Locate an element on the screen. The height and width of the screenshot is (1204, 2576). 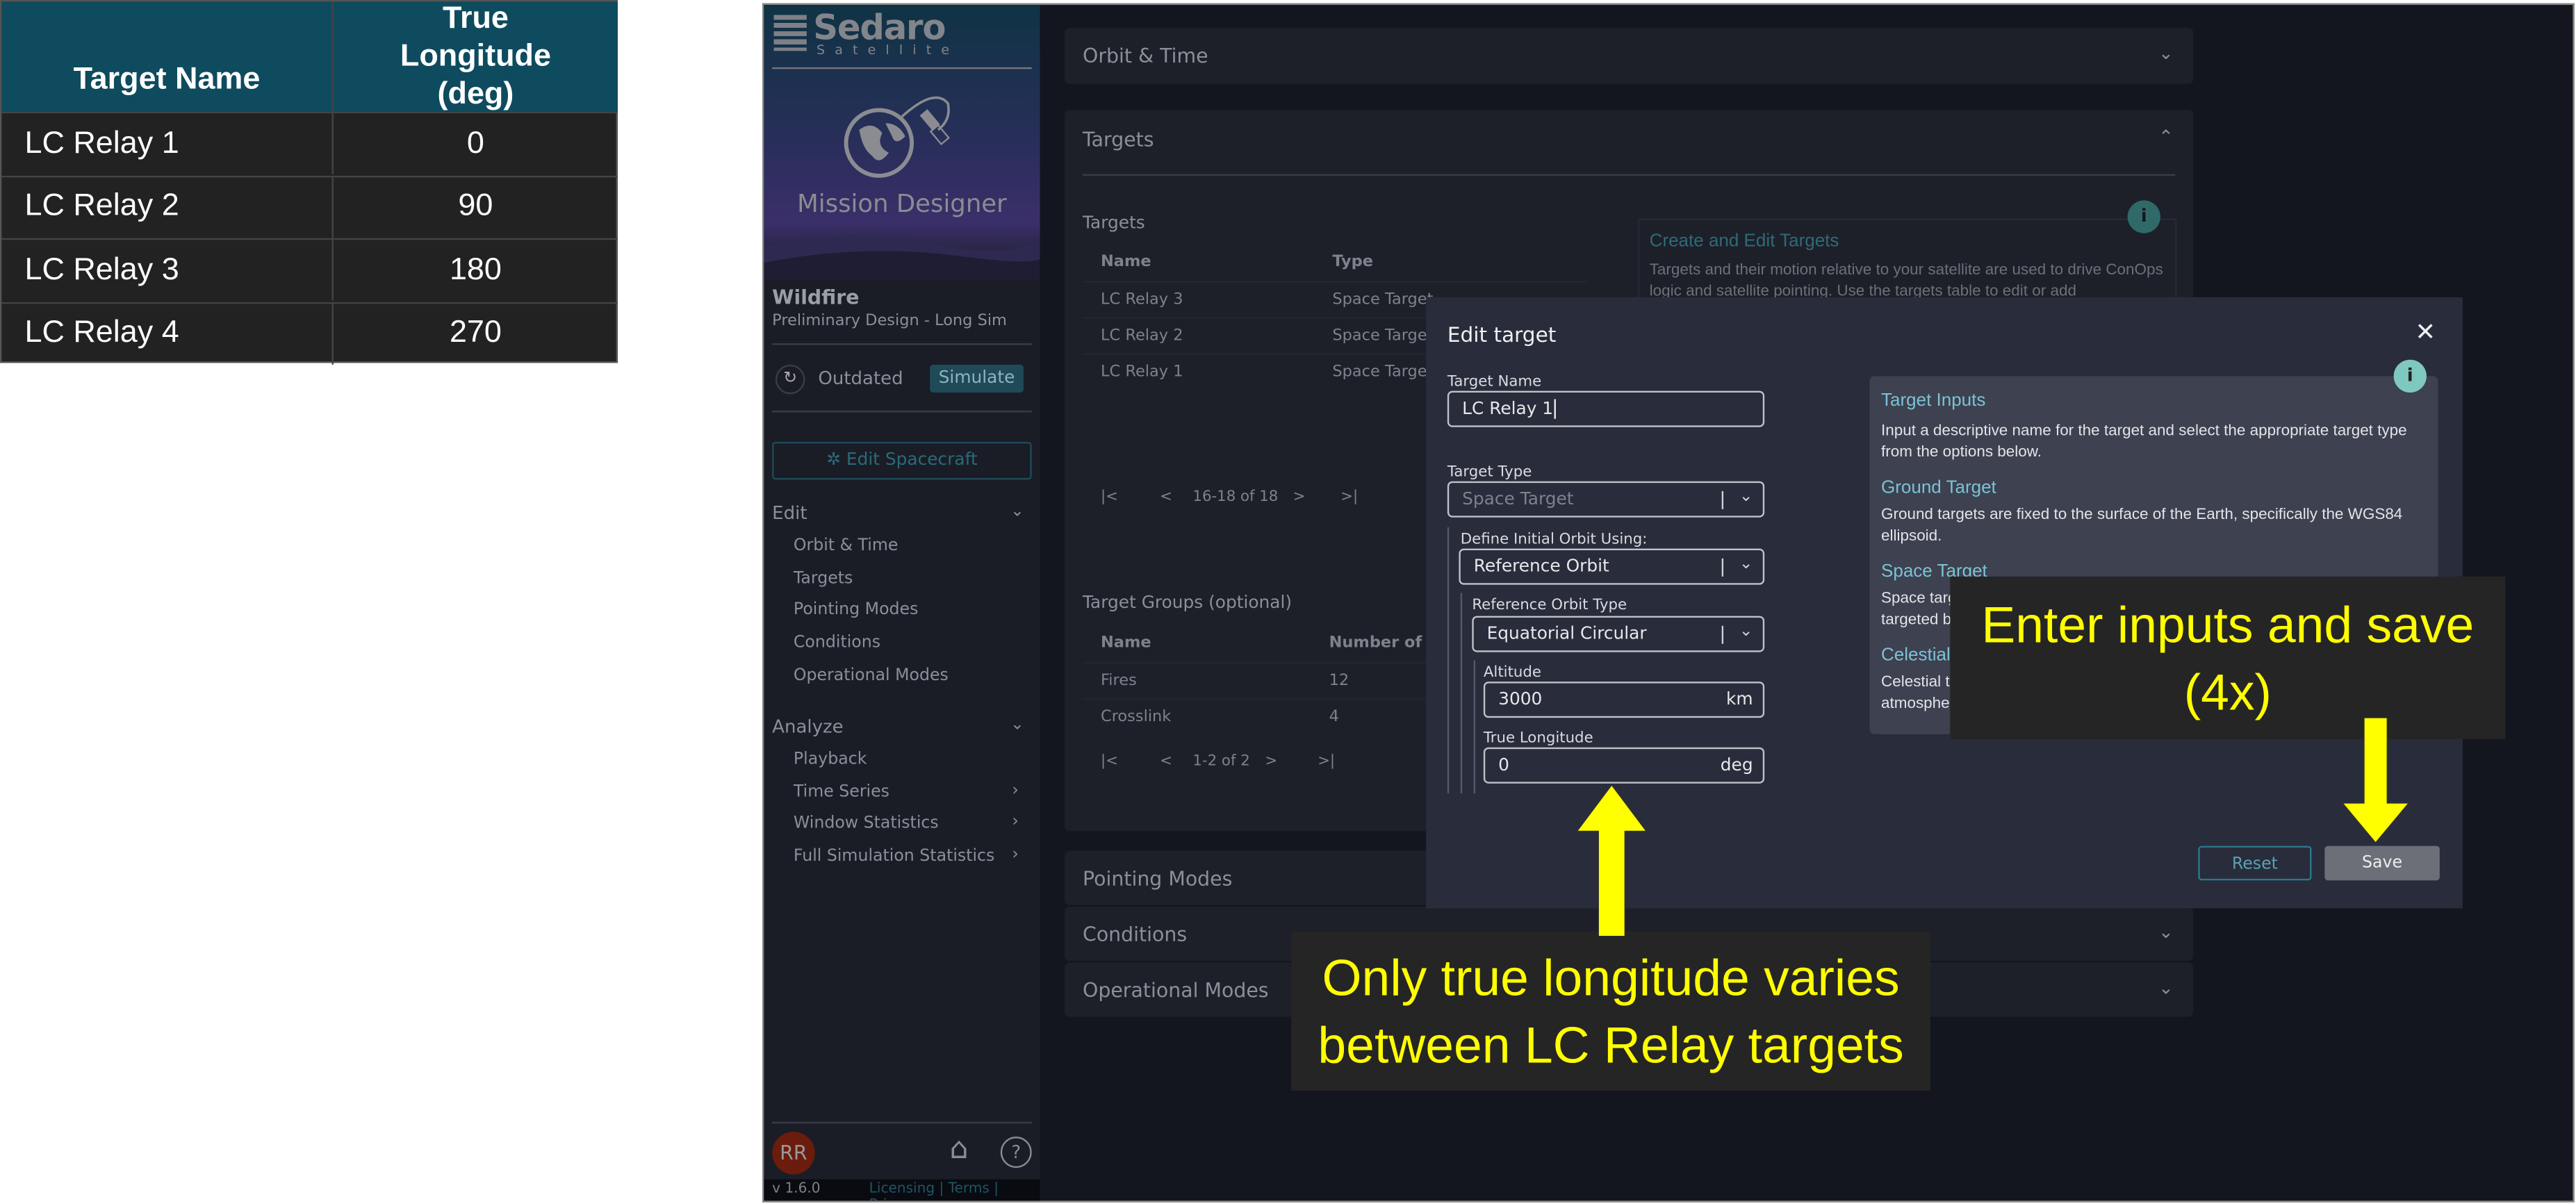
reset-button: Reset is located at coordinates (2255, 863).